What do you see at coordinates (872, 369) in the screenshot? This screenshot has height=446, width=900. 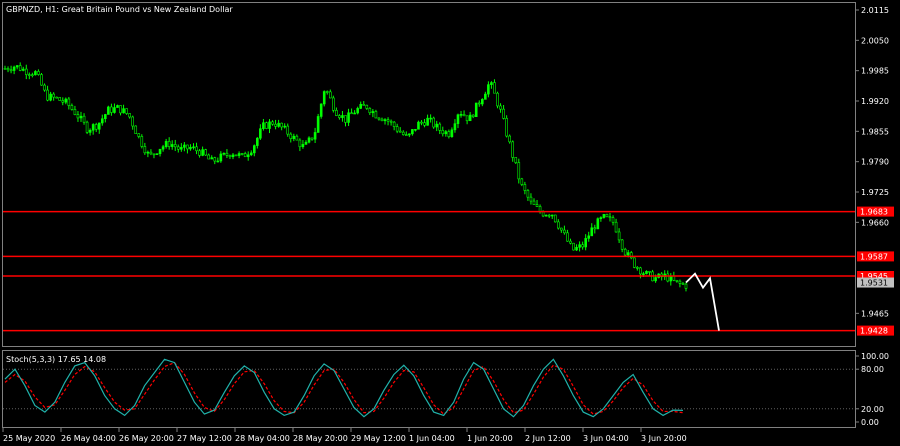 I see `stoch-tick-label: 80.00` at bounding box center [872, 369].